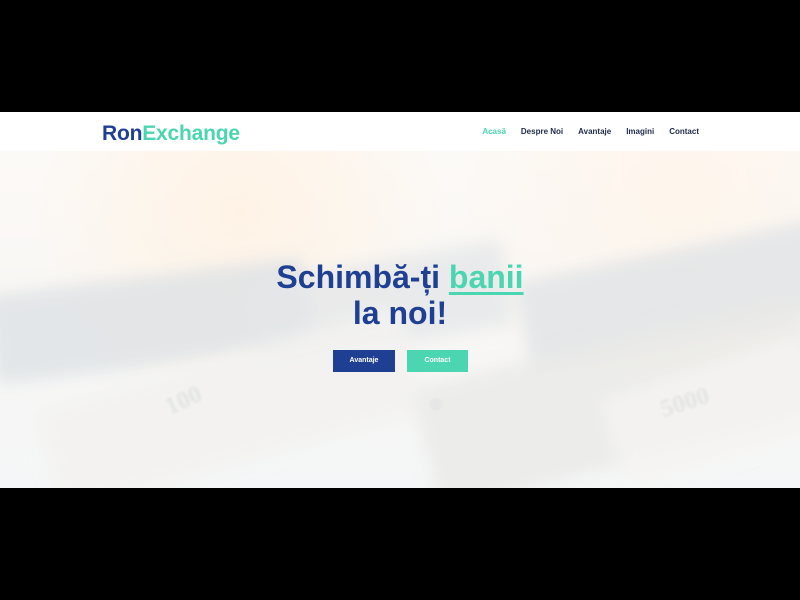 The image size is (800, 600). What do you see at coordinates (364, 361) in the screenshot?
I see `avantaje-button: Avantaje` at bounding box center [364, 361].